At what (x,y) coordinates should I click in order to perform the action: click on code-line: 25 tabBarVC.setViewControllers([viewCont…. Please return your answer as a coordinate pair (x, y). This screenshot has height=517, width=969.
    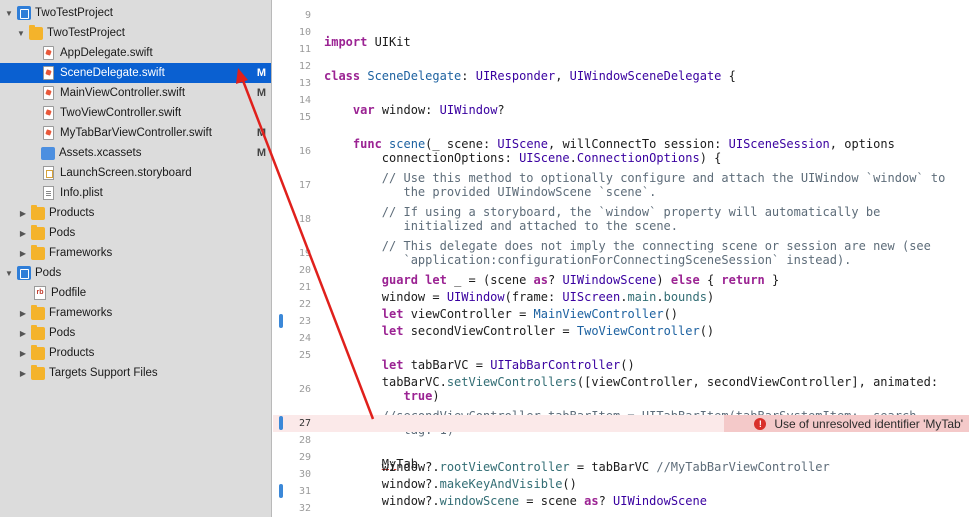
    Looking at the image, I should click on (621, 375).